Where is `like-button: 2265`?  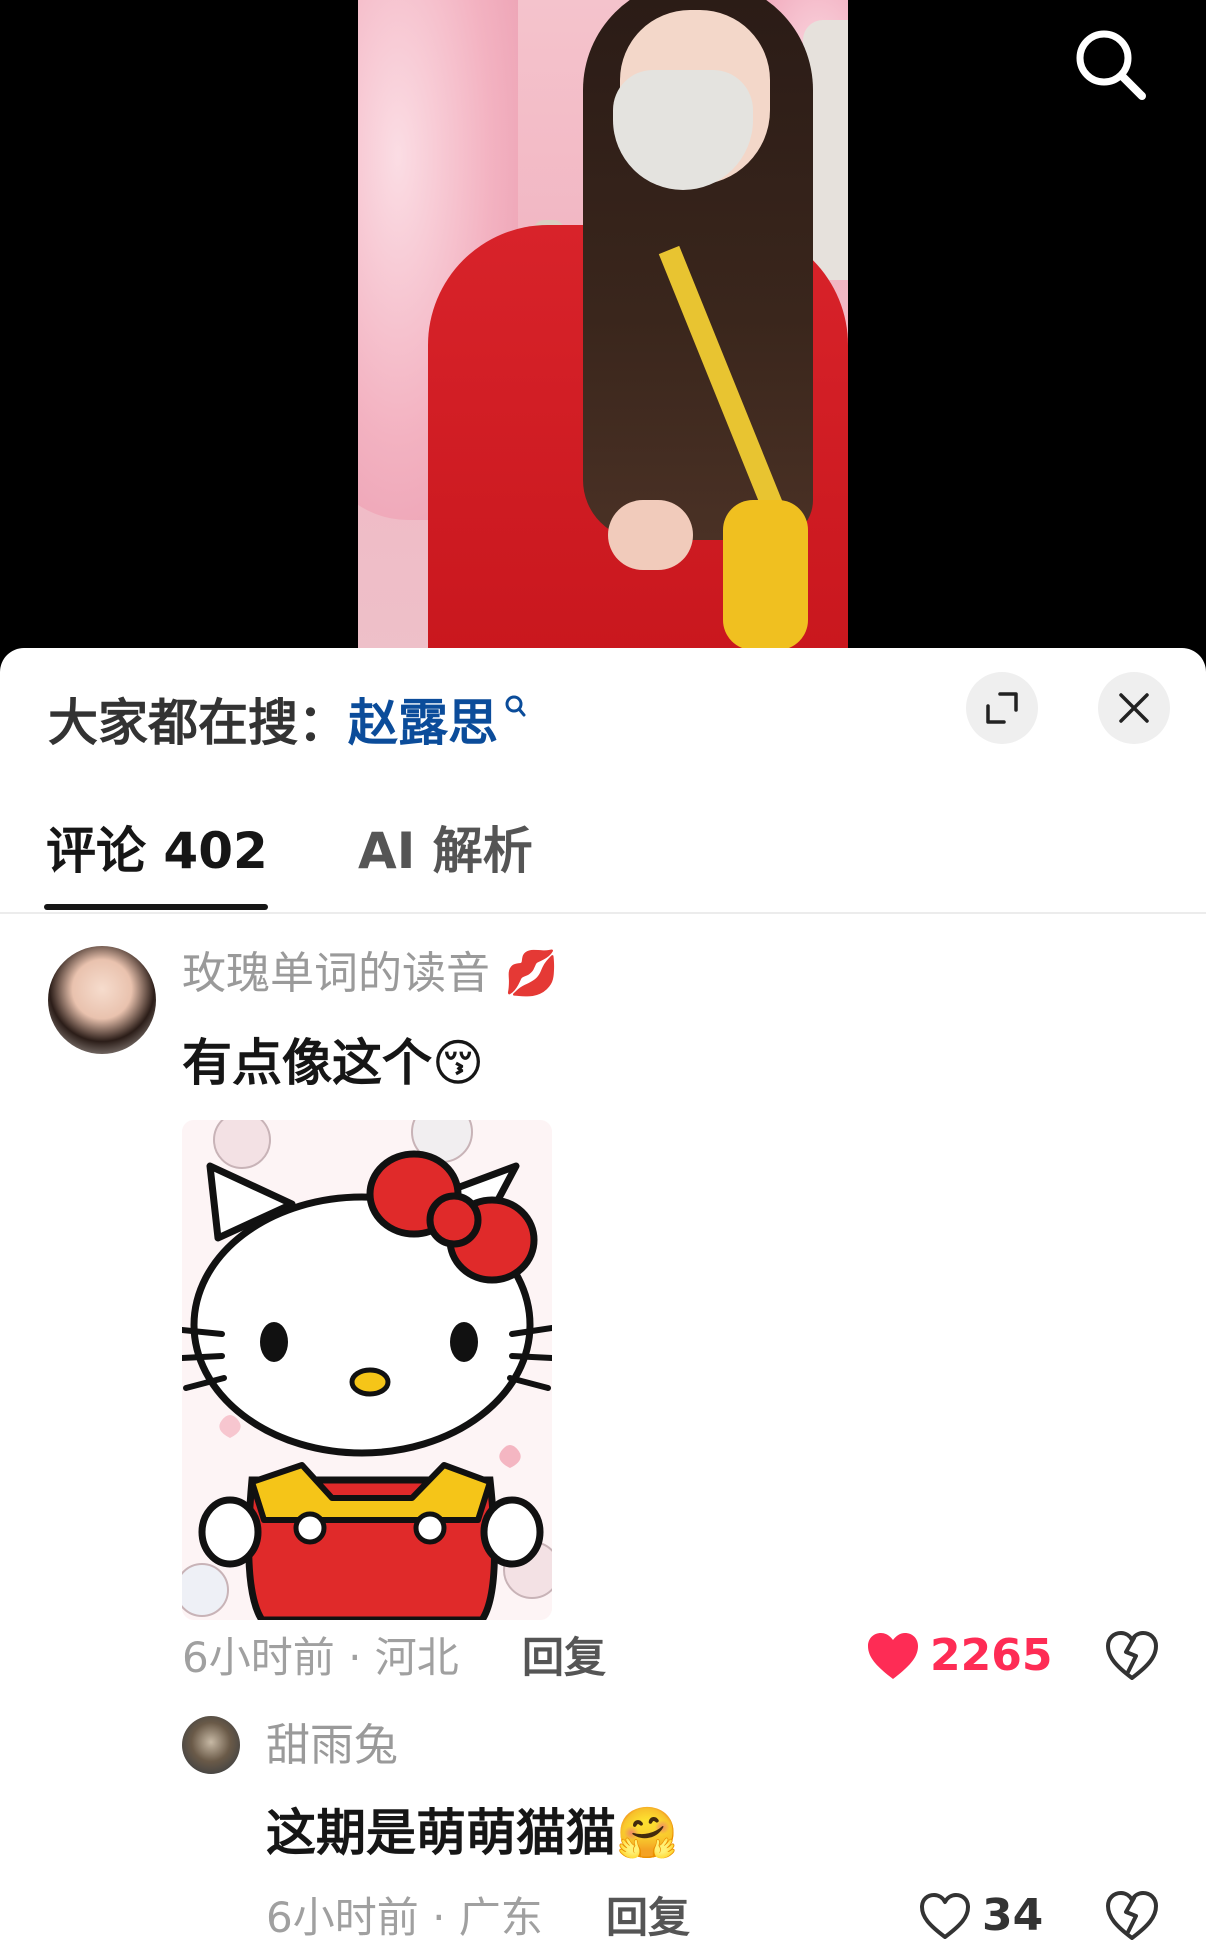 like-button: 2265 is located at coordinates (959, 1656).